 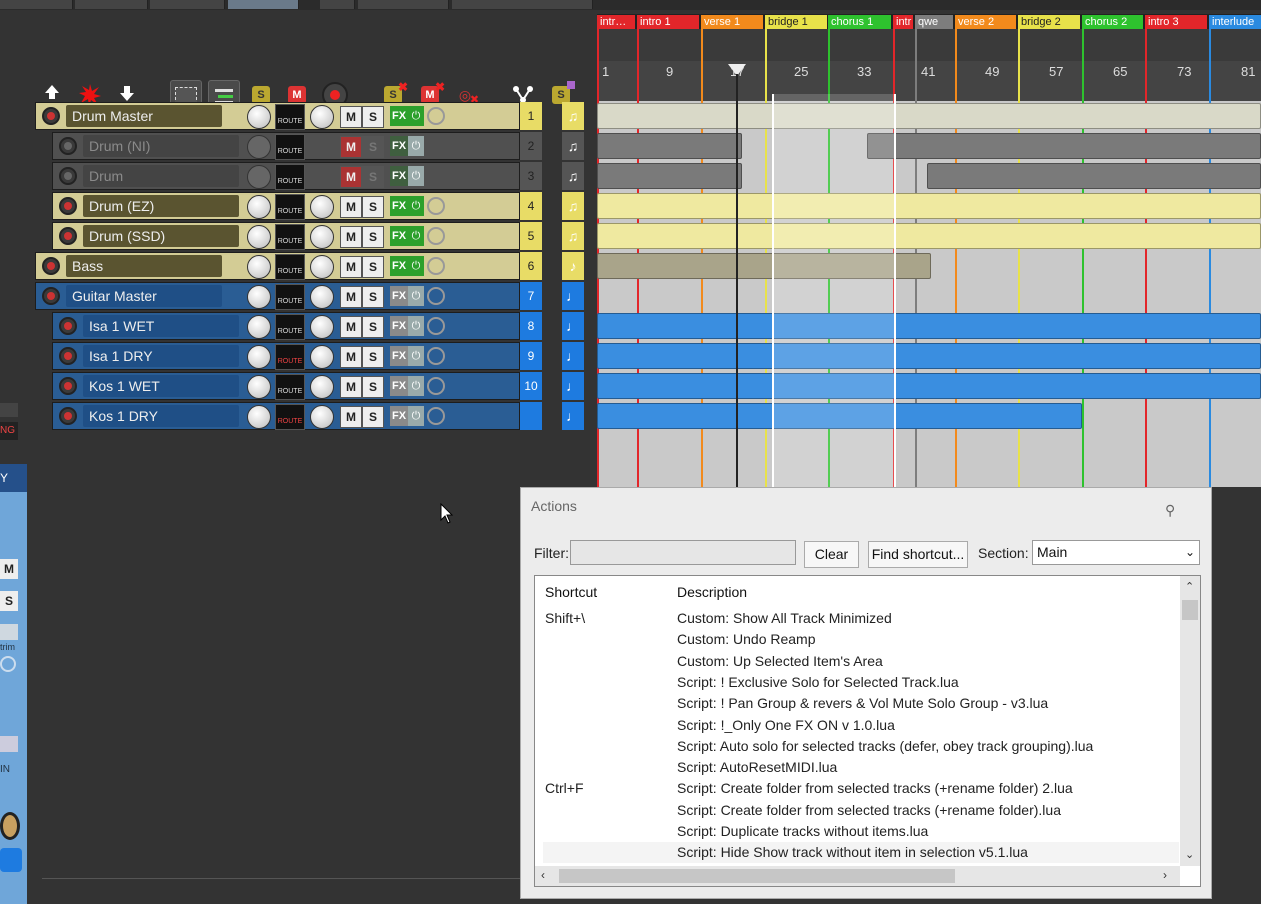 I want to click on region-marker: intro 3, so click(x=1176, y=22).